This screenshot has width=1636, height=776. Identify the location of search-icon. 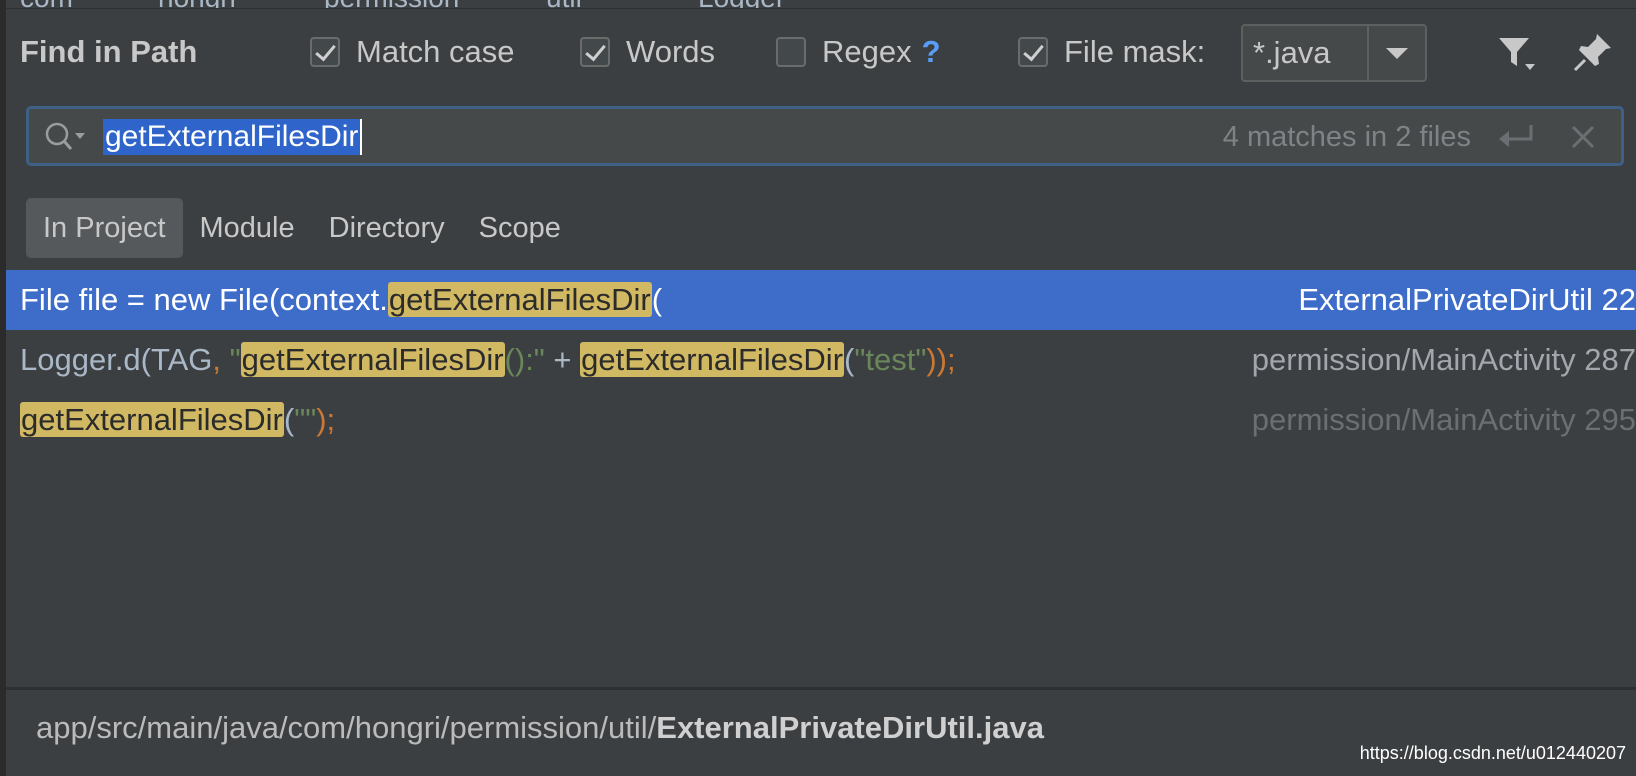
(67, 137).